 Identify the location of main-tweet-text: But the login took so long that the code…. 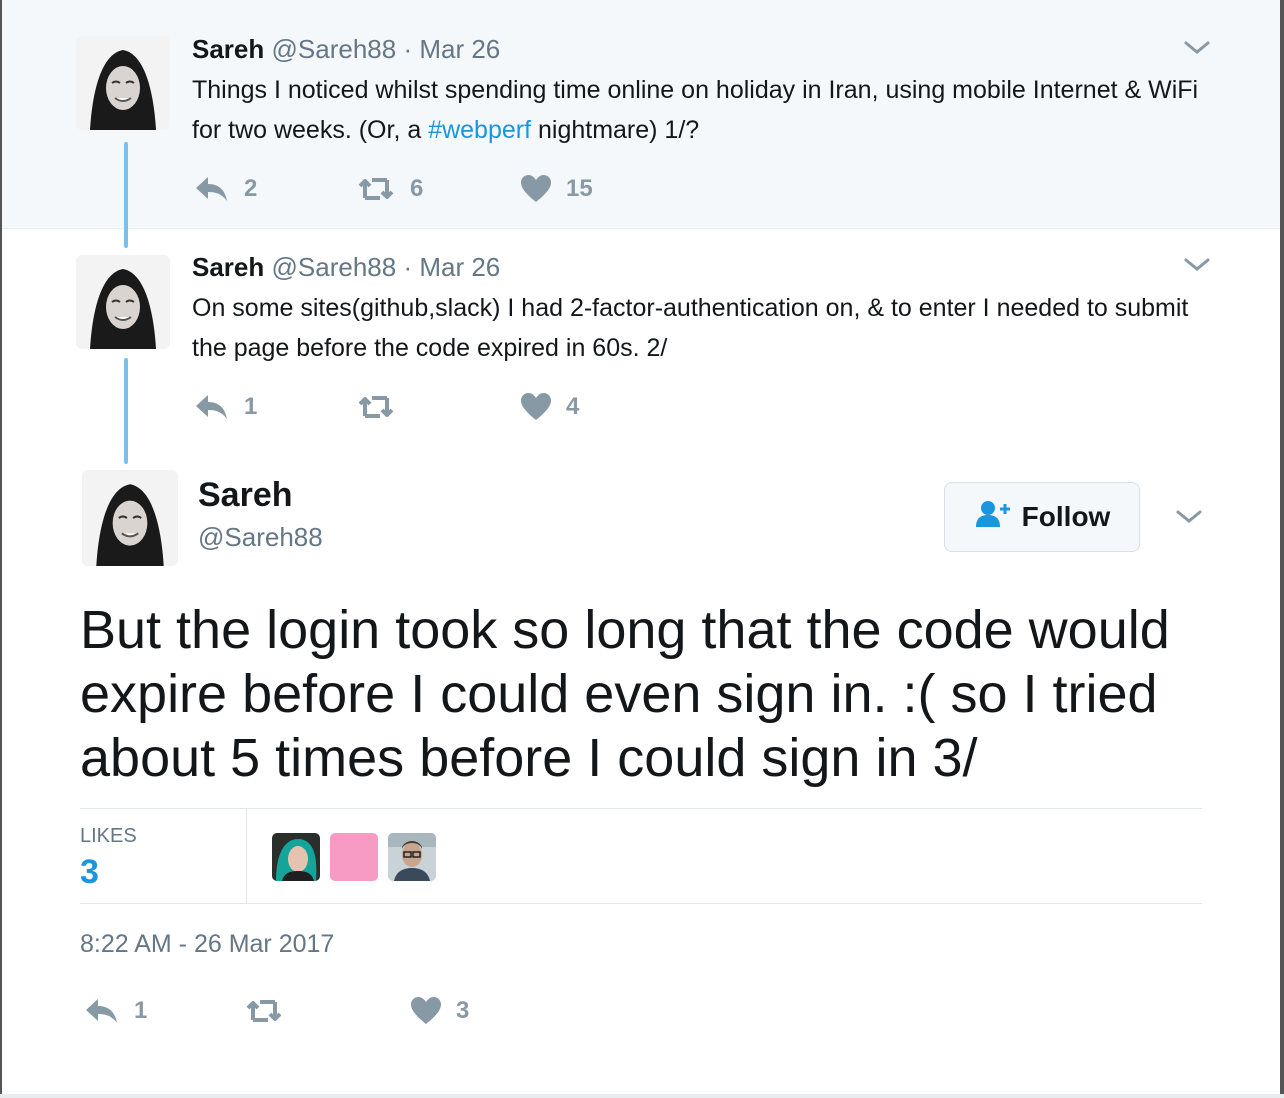
(625, 694).